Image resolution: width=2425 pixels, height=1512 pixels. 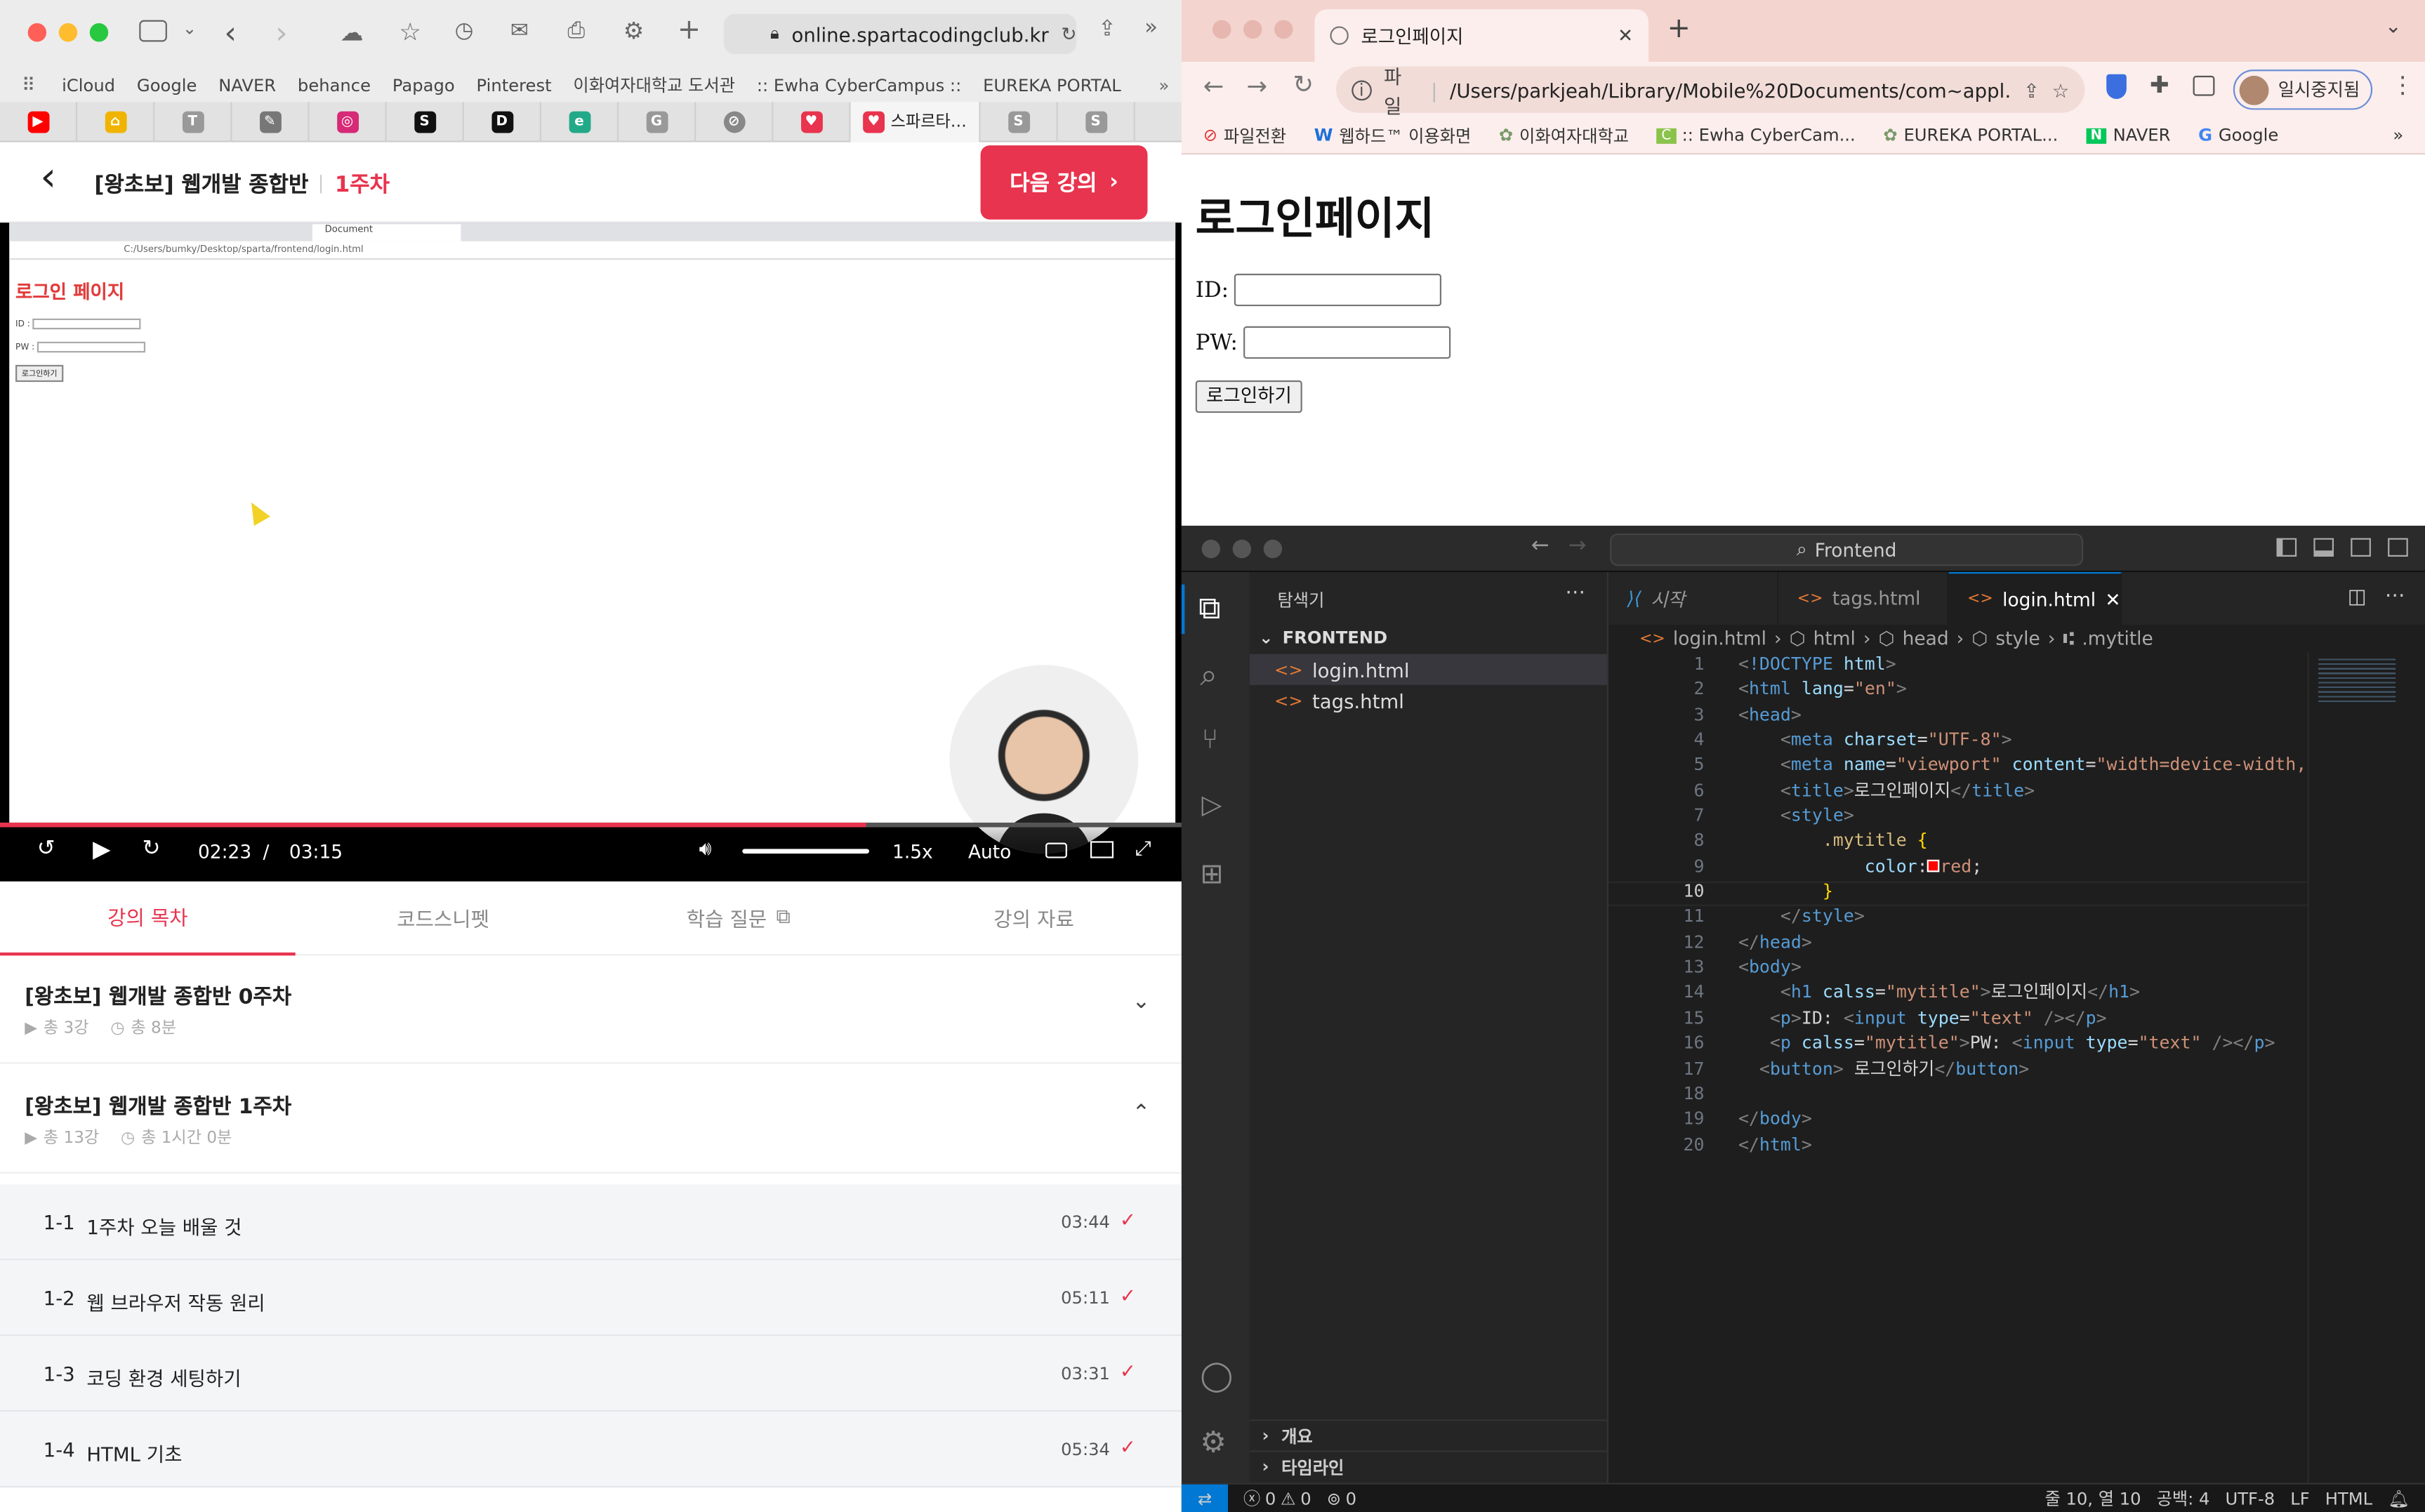 What do you see at coordinates (1719, 638) in the screenshot?
I see `breadcrumb-item: login.html` at bounding box center [1719, 638].